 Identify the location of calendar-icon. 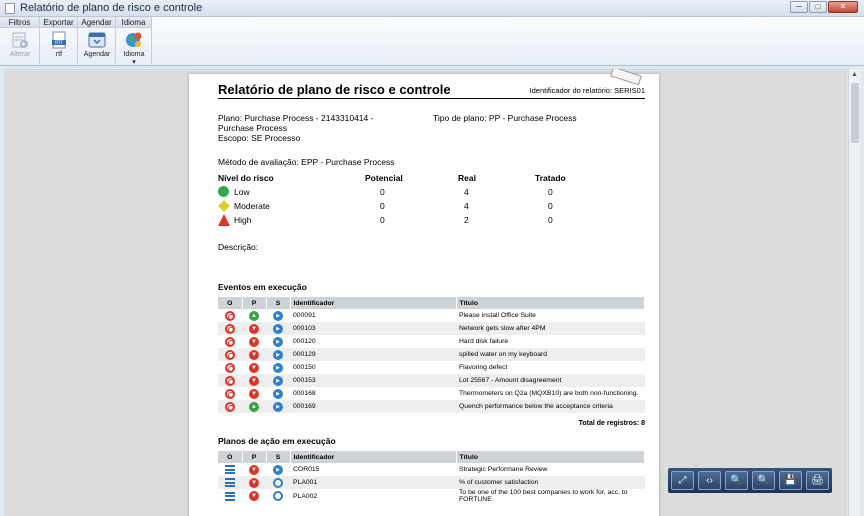
(97, 40).